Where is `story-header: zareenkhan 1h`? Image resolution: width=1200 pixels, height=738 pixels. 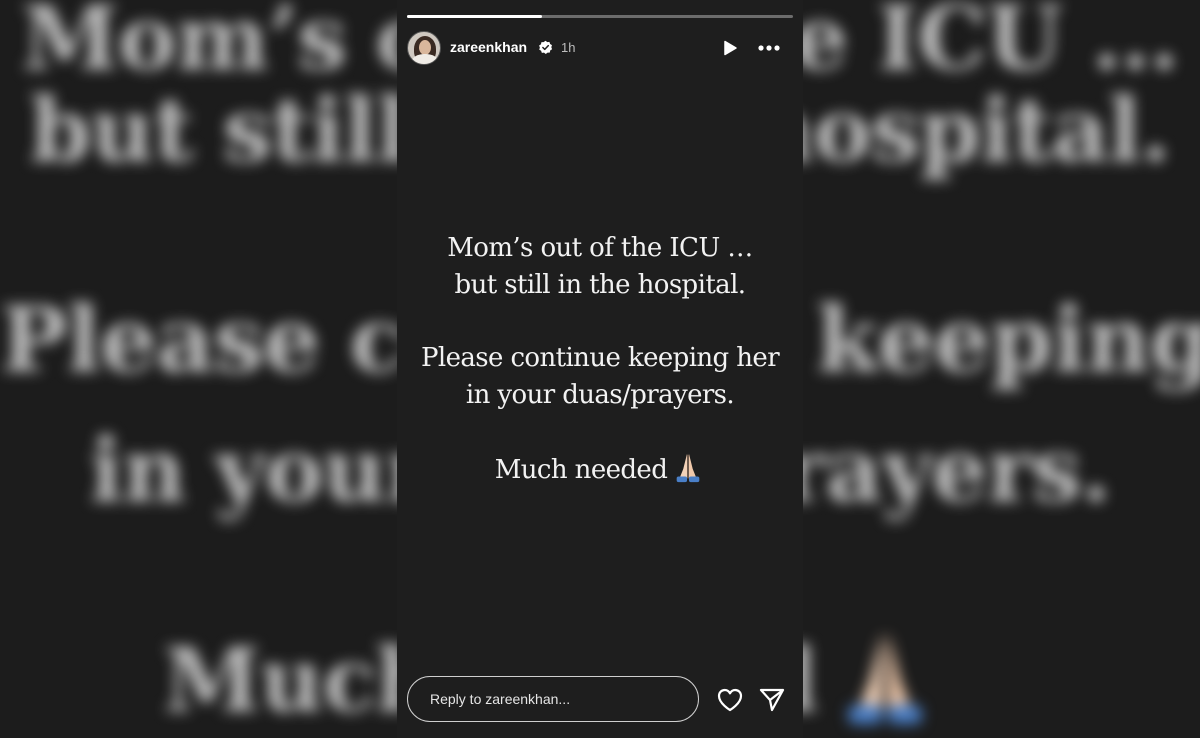 story-header: zareenkhan 1h is located at coordinates (600, 48).